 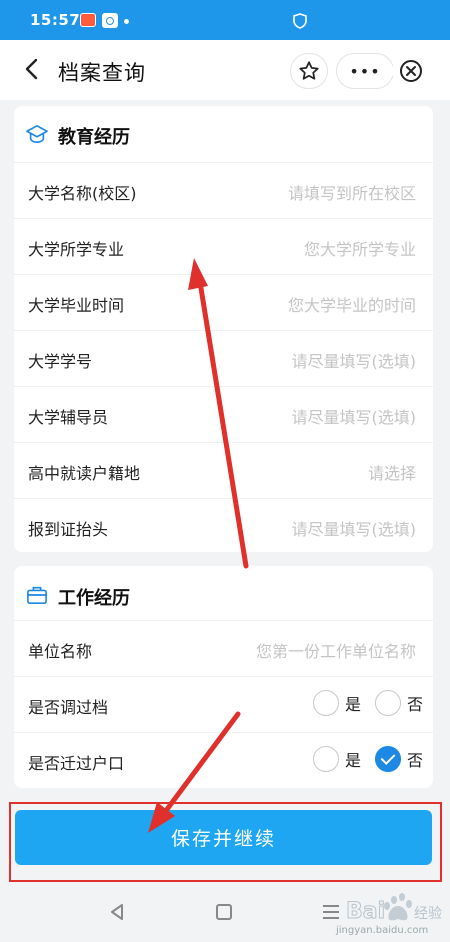 What do you see at coordinates (37, 134) in the screenshot?
I see `graduation-cap-icon` at bounding box center [37, 134].